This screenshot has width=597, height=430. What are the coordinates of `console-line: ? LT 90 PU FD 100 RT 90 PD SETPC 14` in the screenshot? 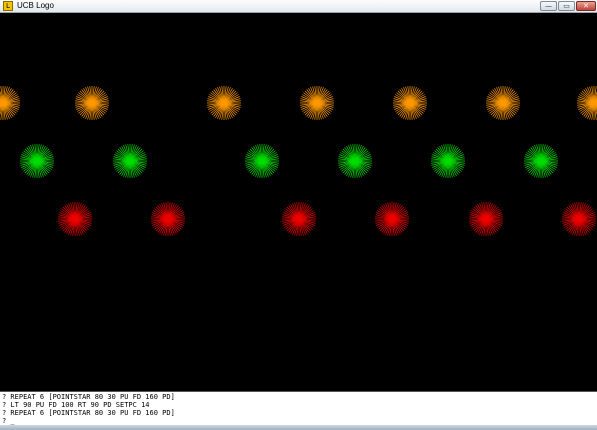 It's located at (76, 405).